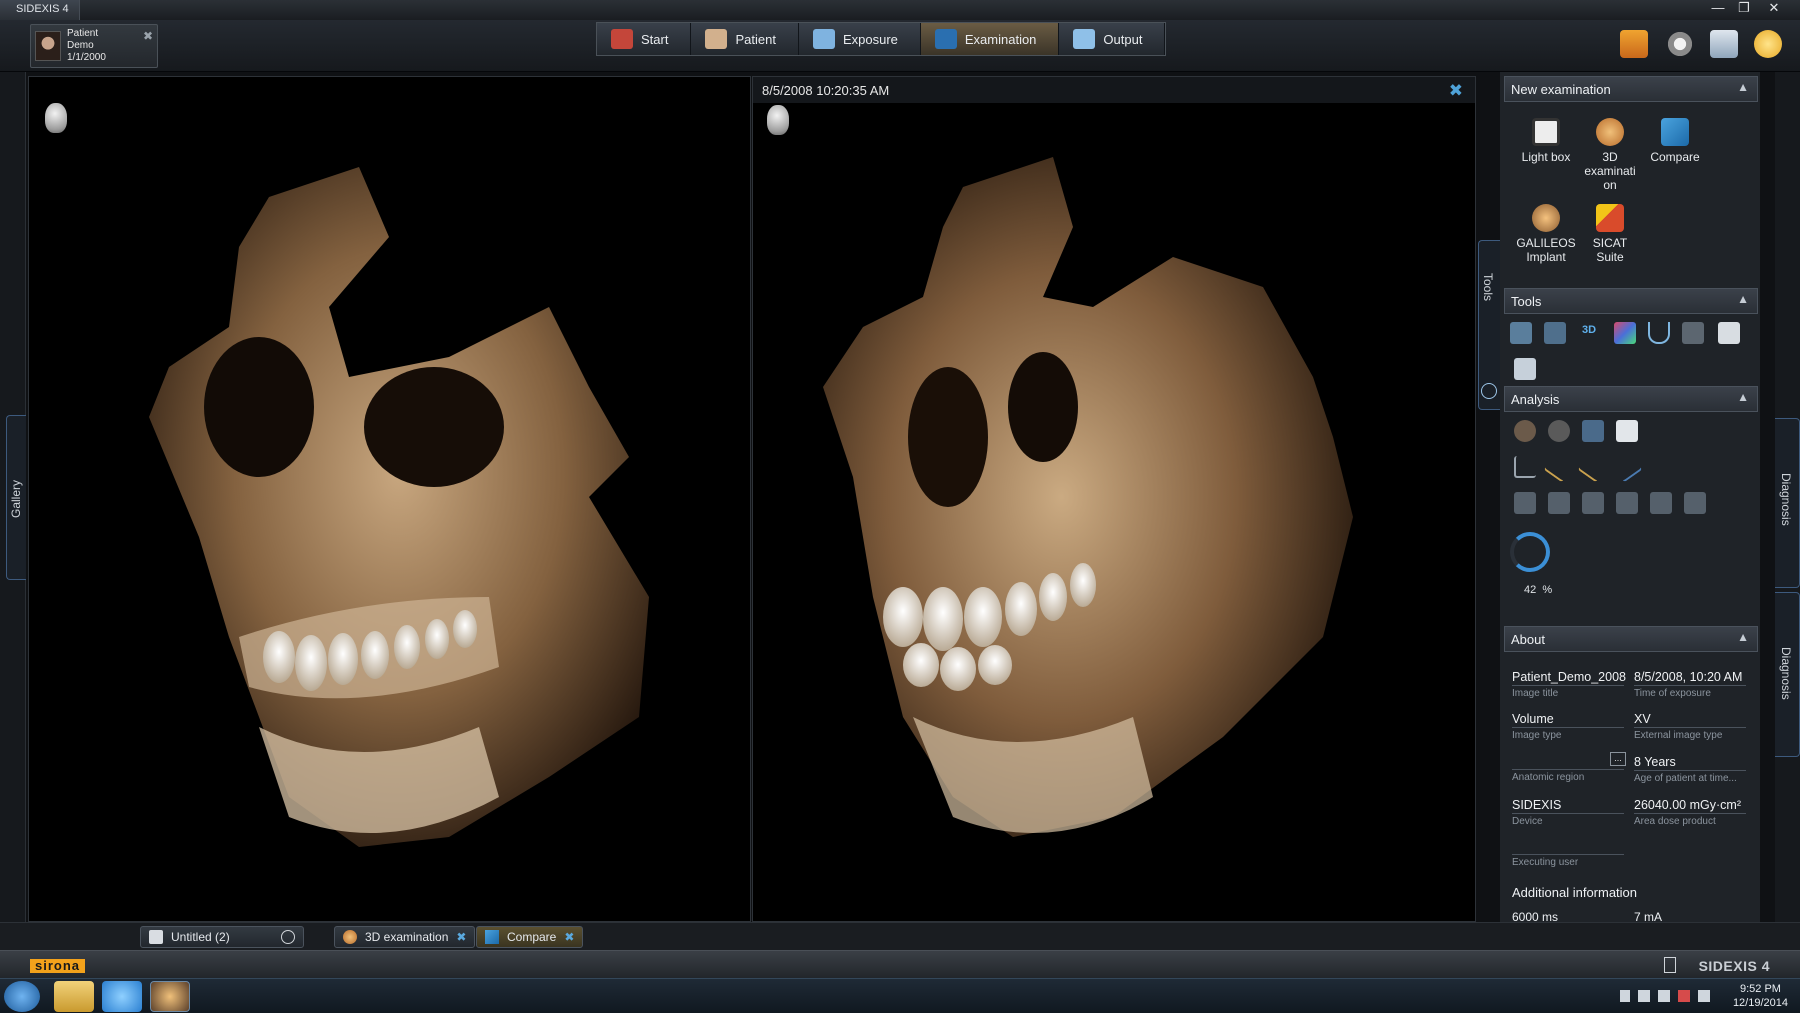  What do you see at coordinates (1559, 431) in the screenshot?
I see `nerve-icon` at bounding box center [1559, 431].